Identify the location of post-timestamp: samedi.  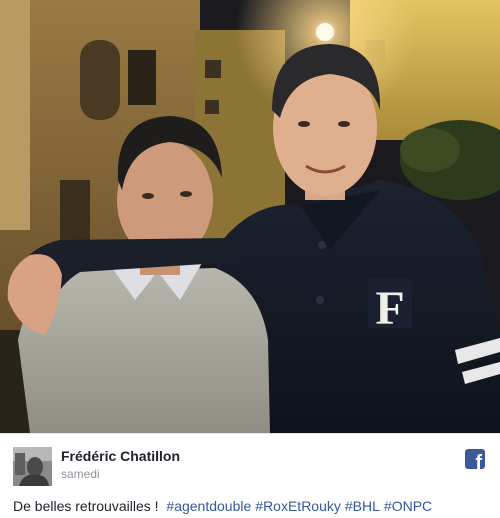
(80, 474).